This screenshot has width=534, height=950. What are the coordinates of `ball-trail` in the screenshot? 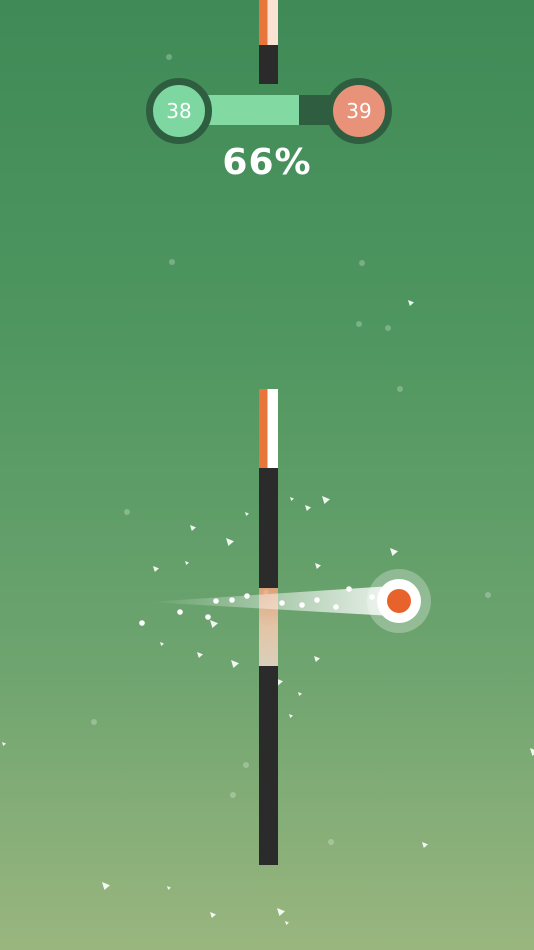 It's located at (270, 601).